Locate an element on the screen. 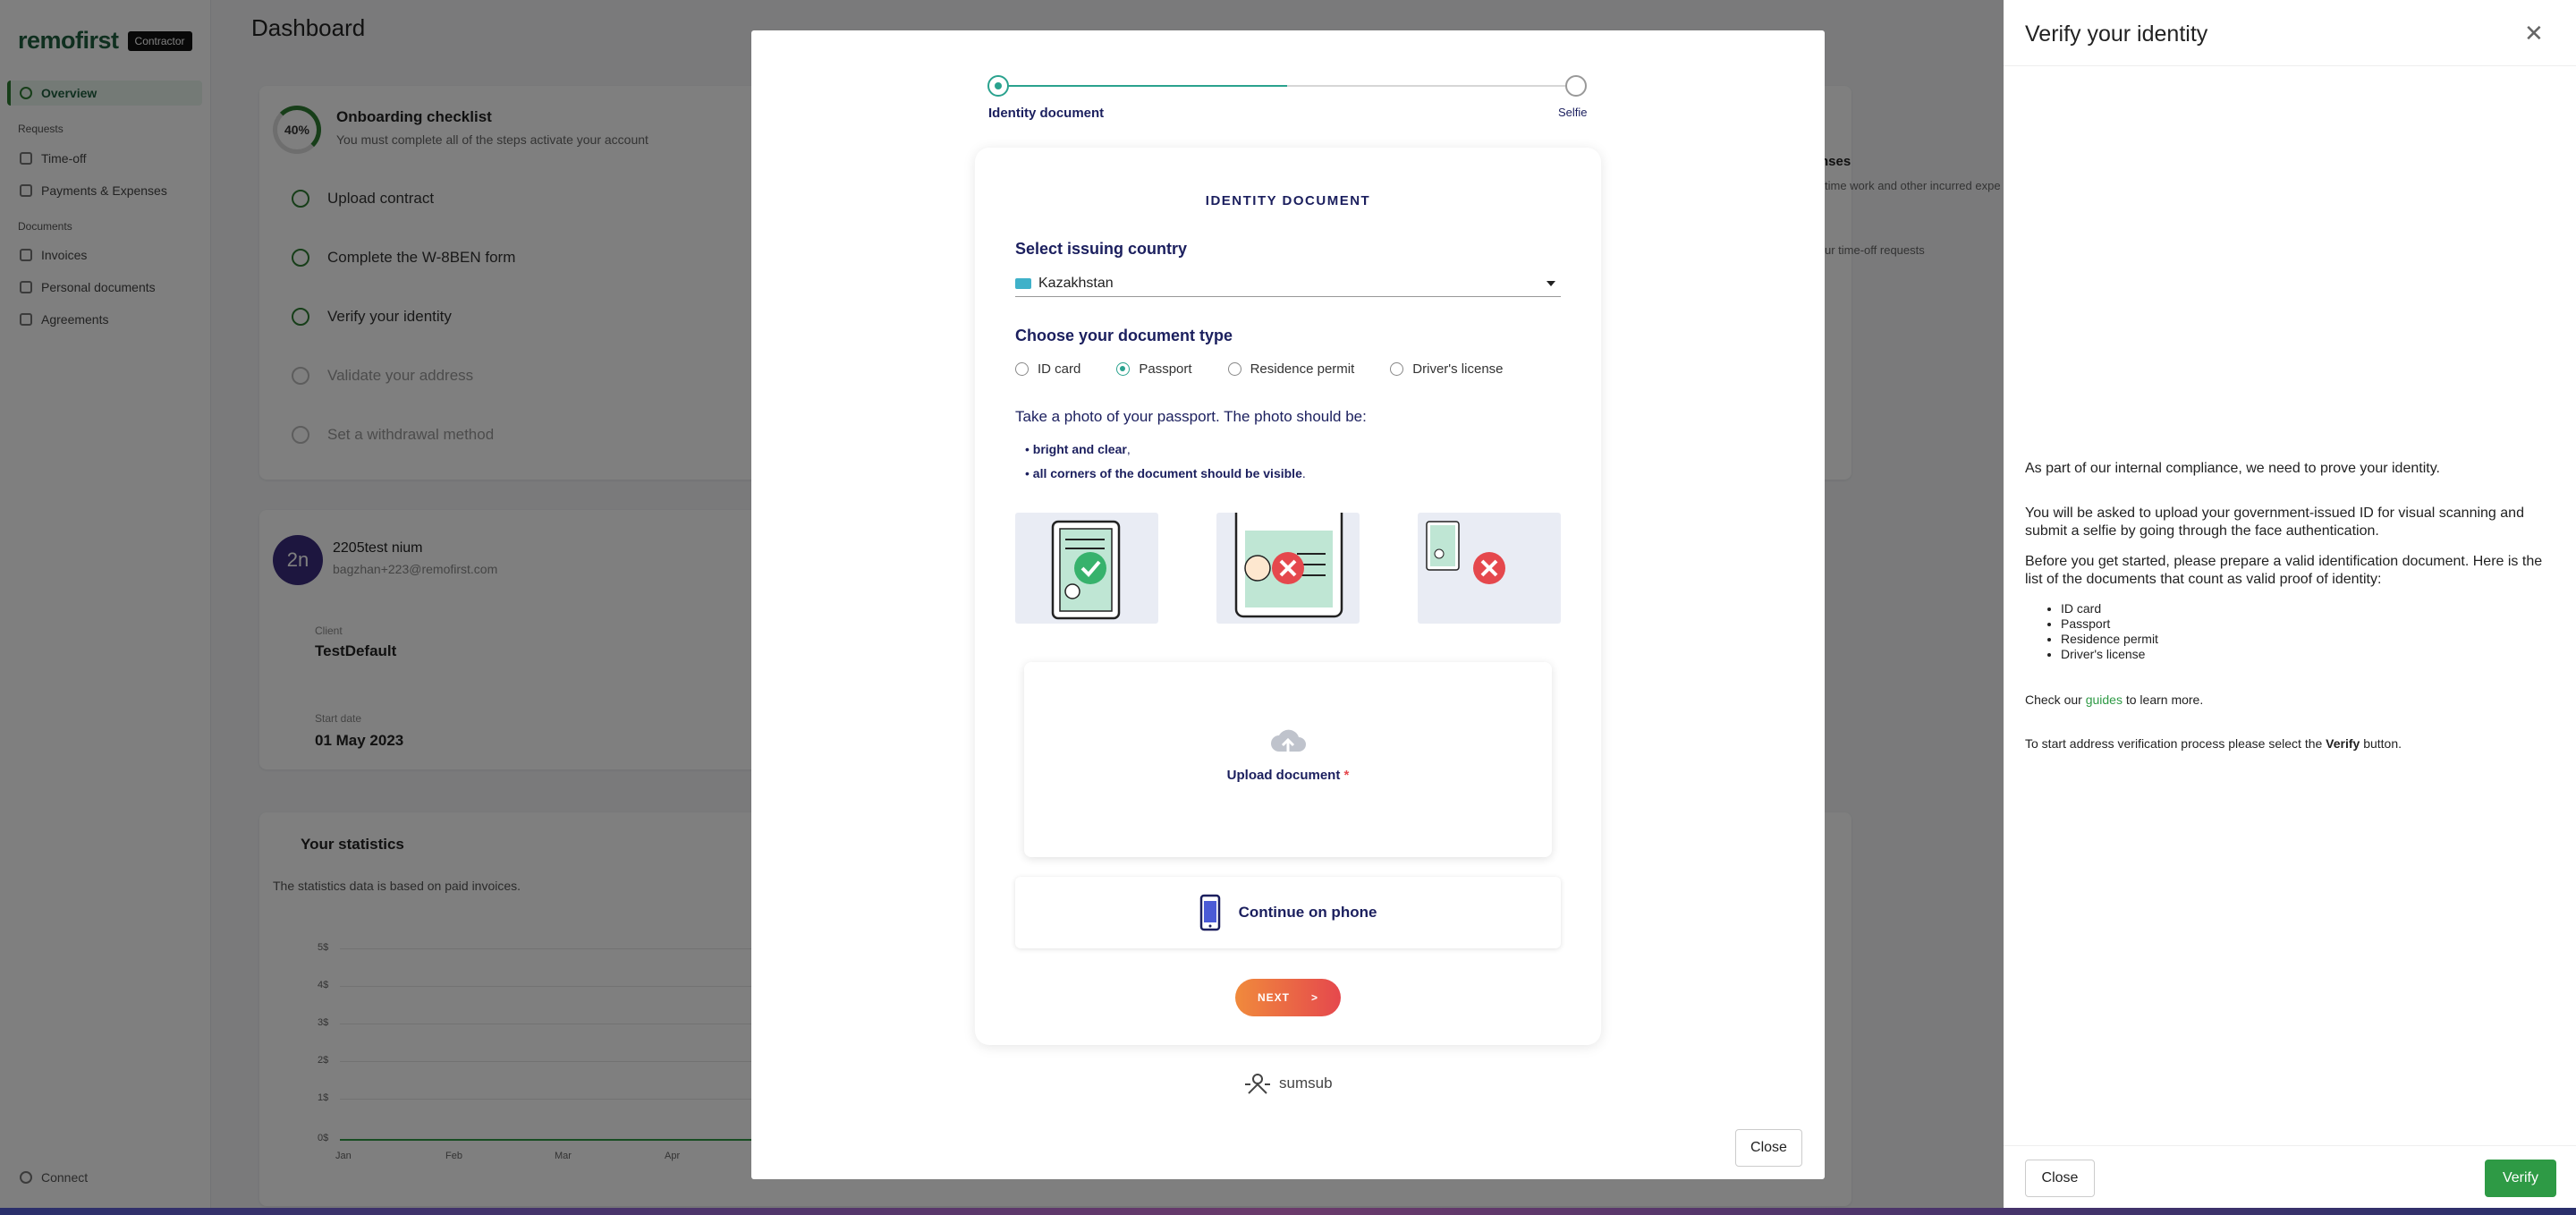  cloud-upload-icon is located at coordinates (1288, 741).